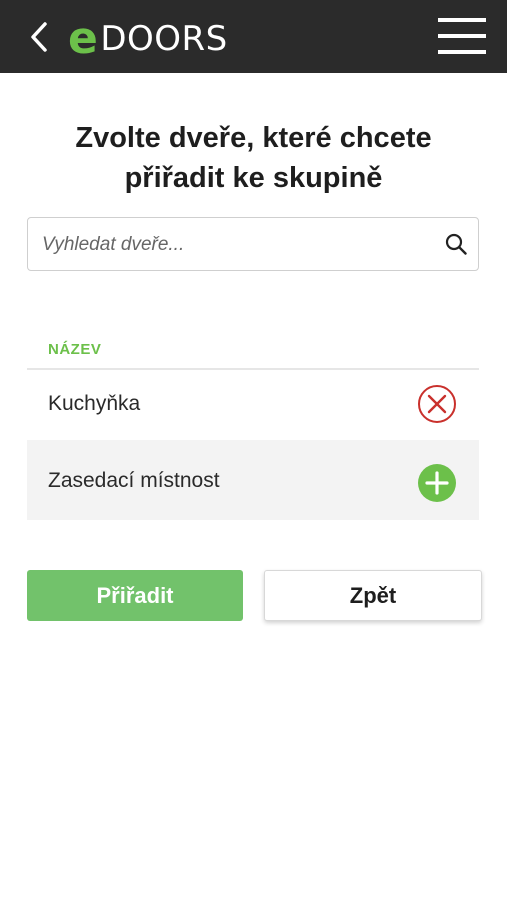 The image size is (507, 900). What do you see at coordinates (253, 36) in the screenshot?
I see `top-app-bar: e DOORS` at bounding box center [253, 36].